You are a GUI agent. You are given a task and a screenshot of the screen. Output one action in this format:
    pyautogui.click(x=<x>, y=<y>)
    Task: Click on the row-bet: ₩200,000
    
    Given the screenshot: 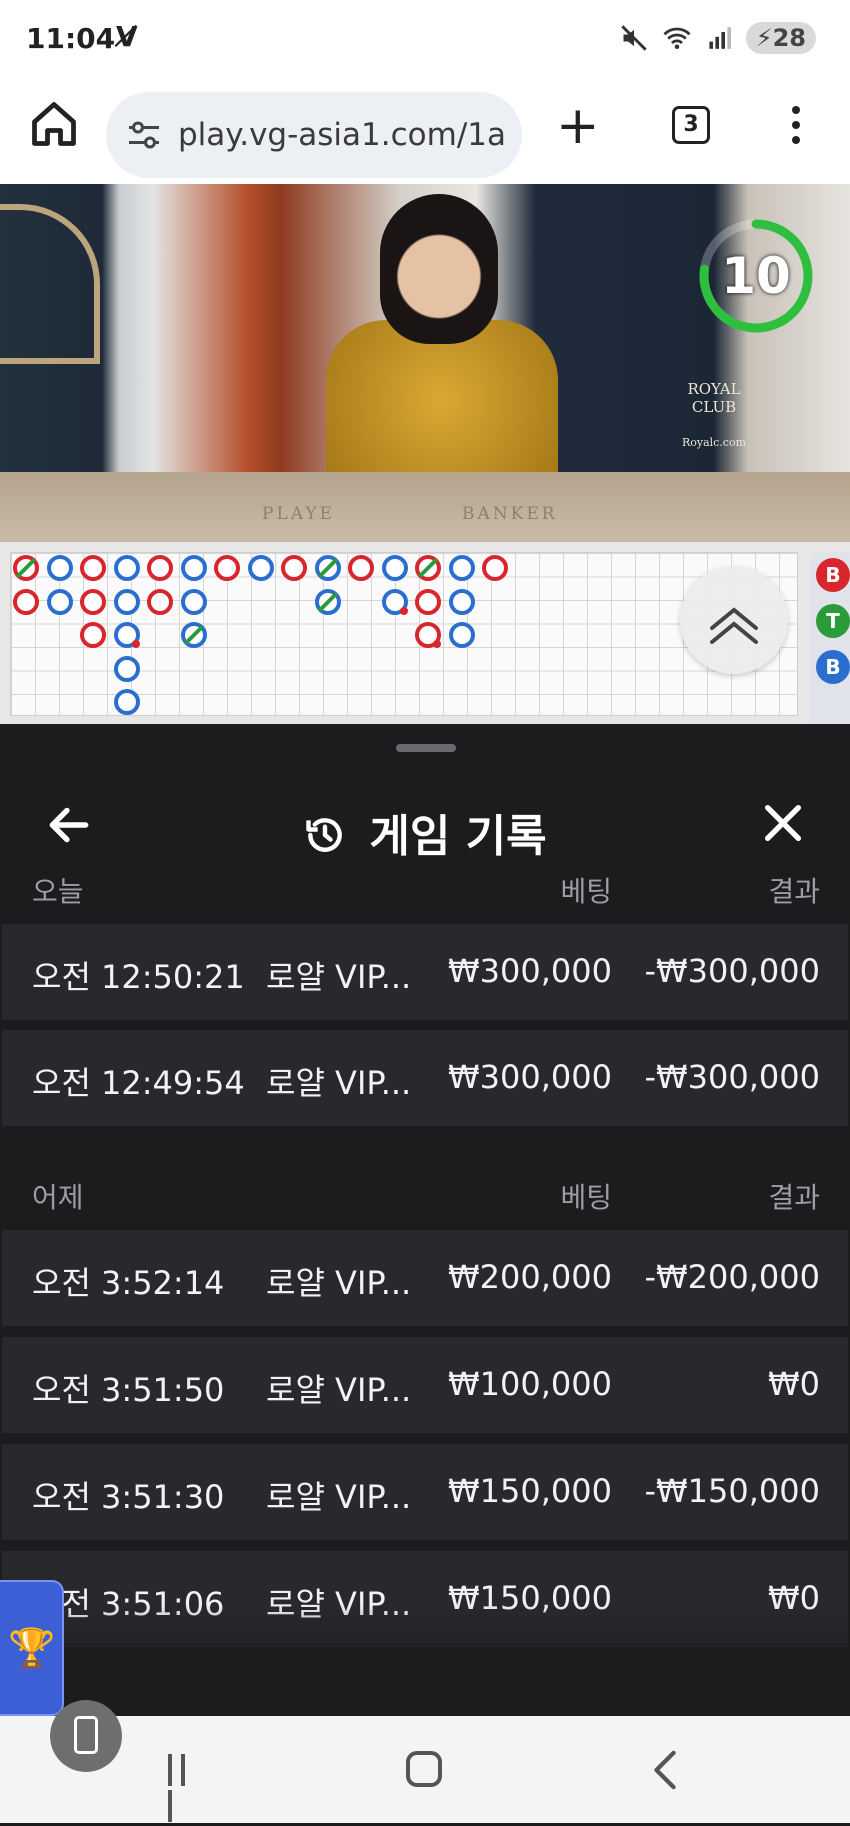 What is the action you would take?
    pyautogui.click(x=530, y=1277)
    